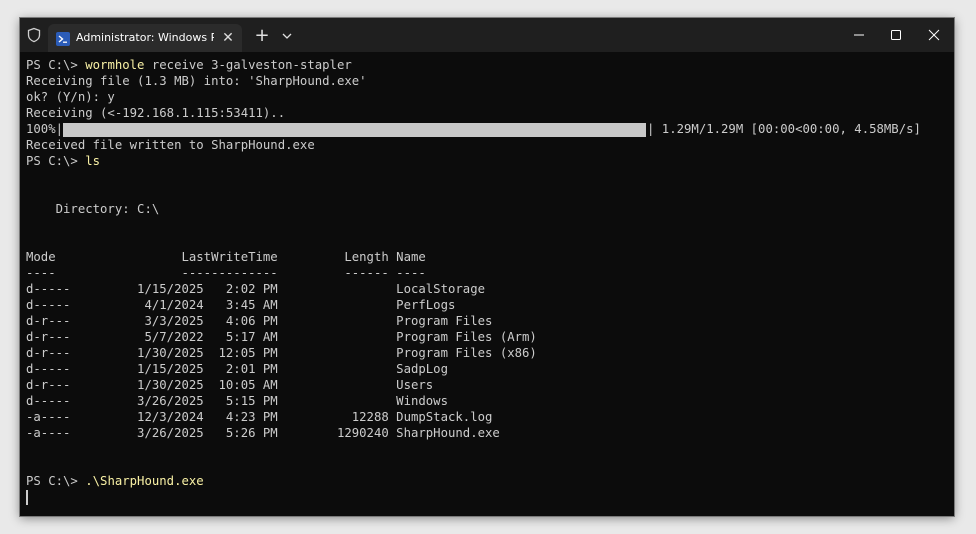  What do you see at coordinates (34, 35) in the screenshot?
I see `shield-icon` at bounding box center [34, 35].